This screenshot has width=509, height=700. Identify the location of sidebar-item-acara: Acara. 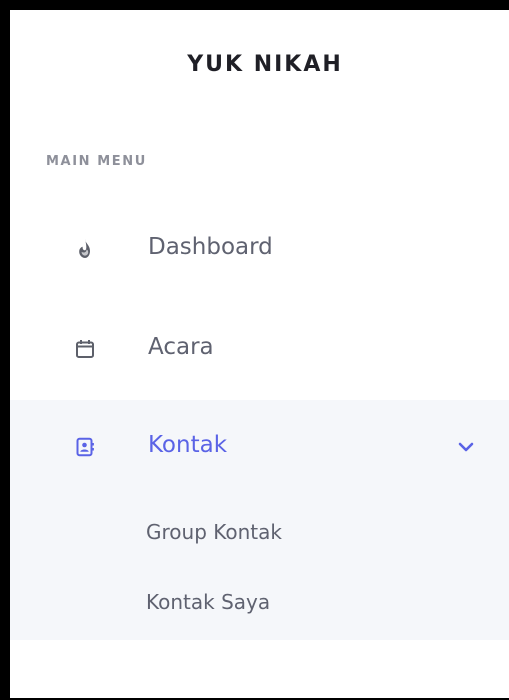
(259, 352).